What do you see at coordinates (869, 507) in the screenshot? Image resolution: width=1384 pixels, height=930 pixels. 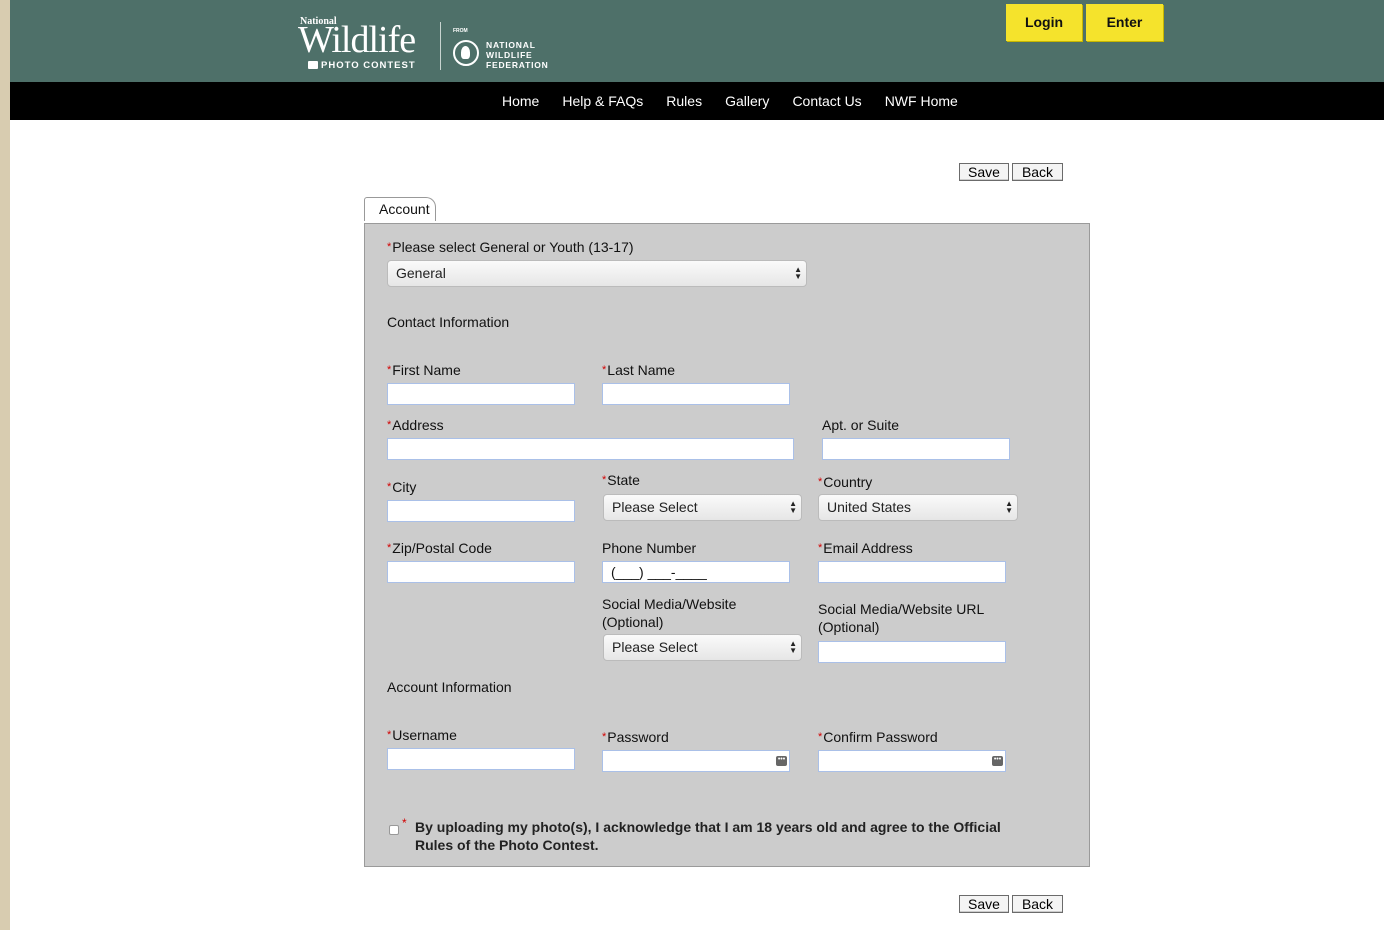 I see `country-select-value: United States` at bounding box center [869, 507].